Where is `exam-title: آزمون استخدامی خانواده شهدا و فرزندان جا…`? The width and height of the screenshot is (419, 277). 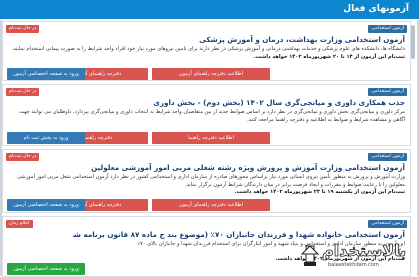
exam-title: آزمون استخدامی خانواده شهدا و فرزندان جا… is located at coordinates (239, 234).